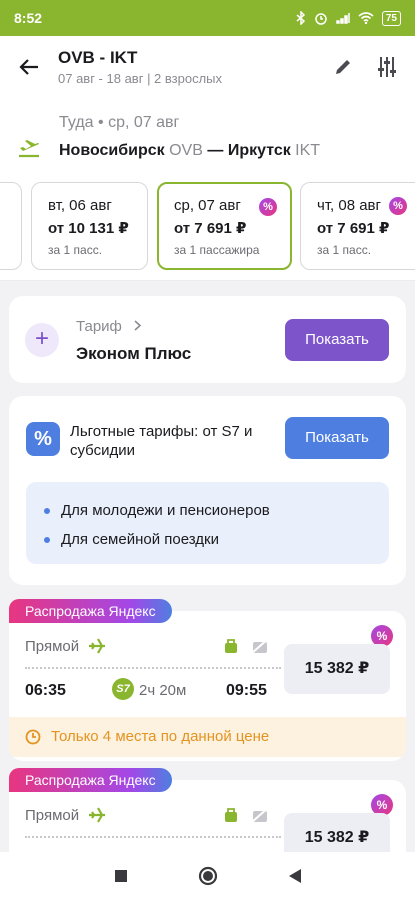 The height and width of the screenshot is (900, 415). I want to click on back-button, so click(29, 67).